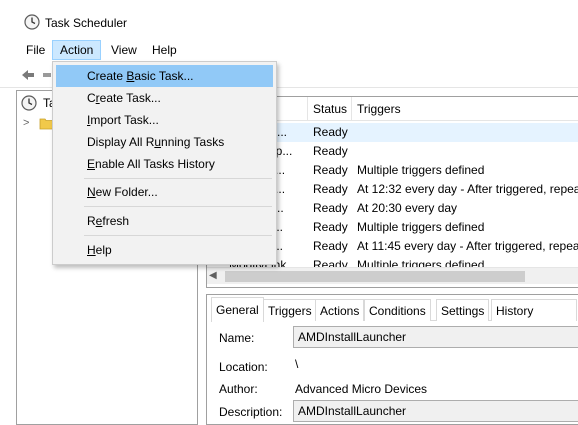 The image size is (578, 425). What do you see at coordinates (237, 338) in the screenshot?
I see `name-label: Name:` at bounding box center [237, 338].